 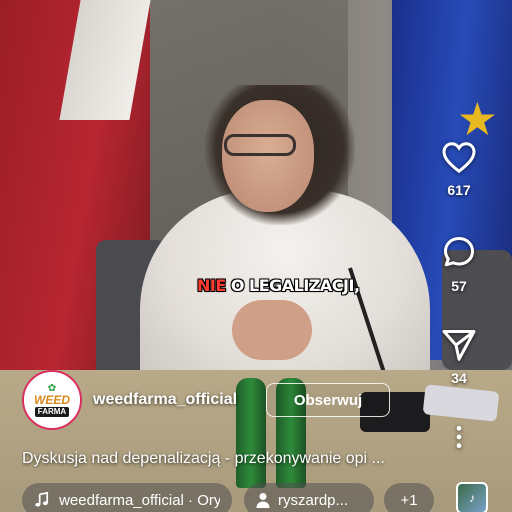 I want to click on audio-thumbnail: ♪, so click(x=472, y=497).